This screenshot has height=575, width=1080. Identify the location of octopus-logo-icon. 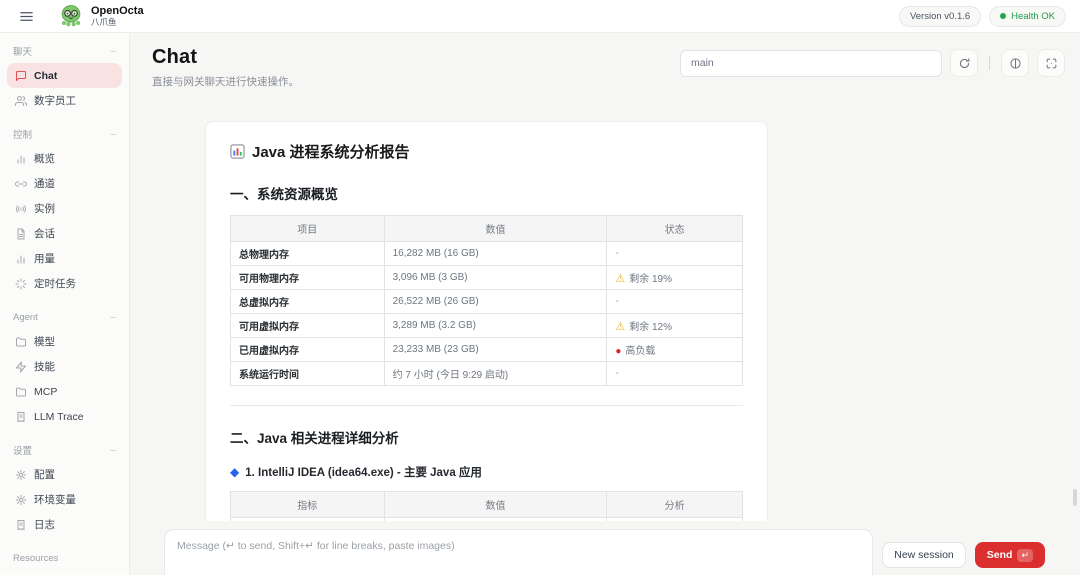
(71, 16).